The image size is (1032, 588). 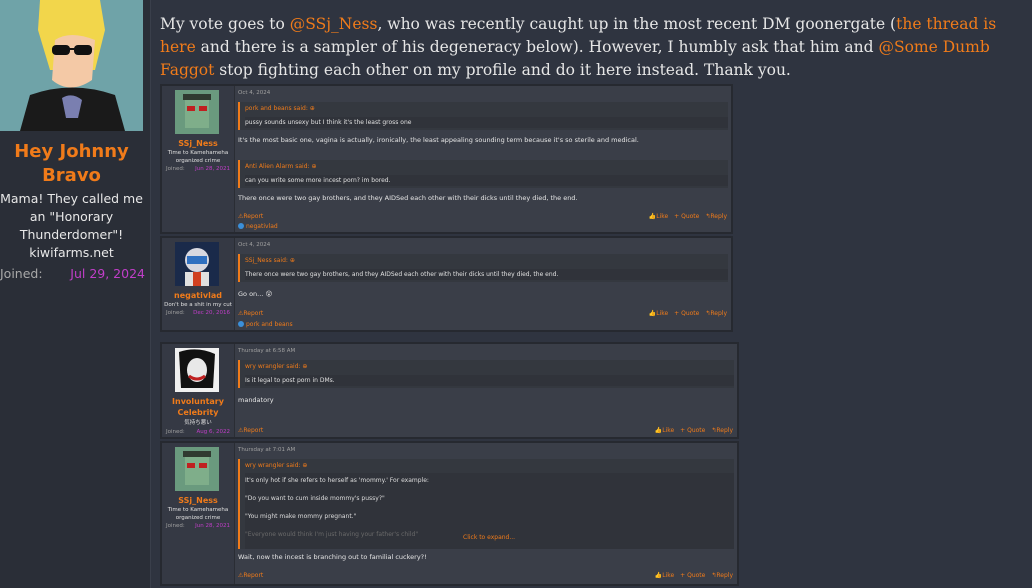 I want to click on profile-site: kiwifarms.net, so click(x=71, y=252).